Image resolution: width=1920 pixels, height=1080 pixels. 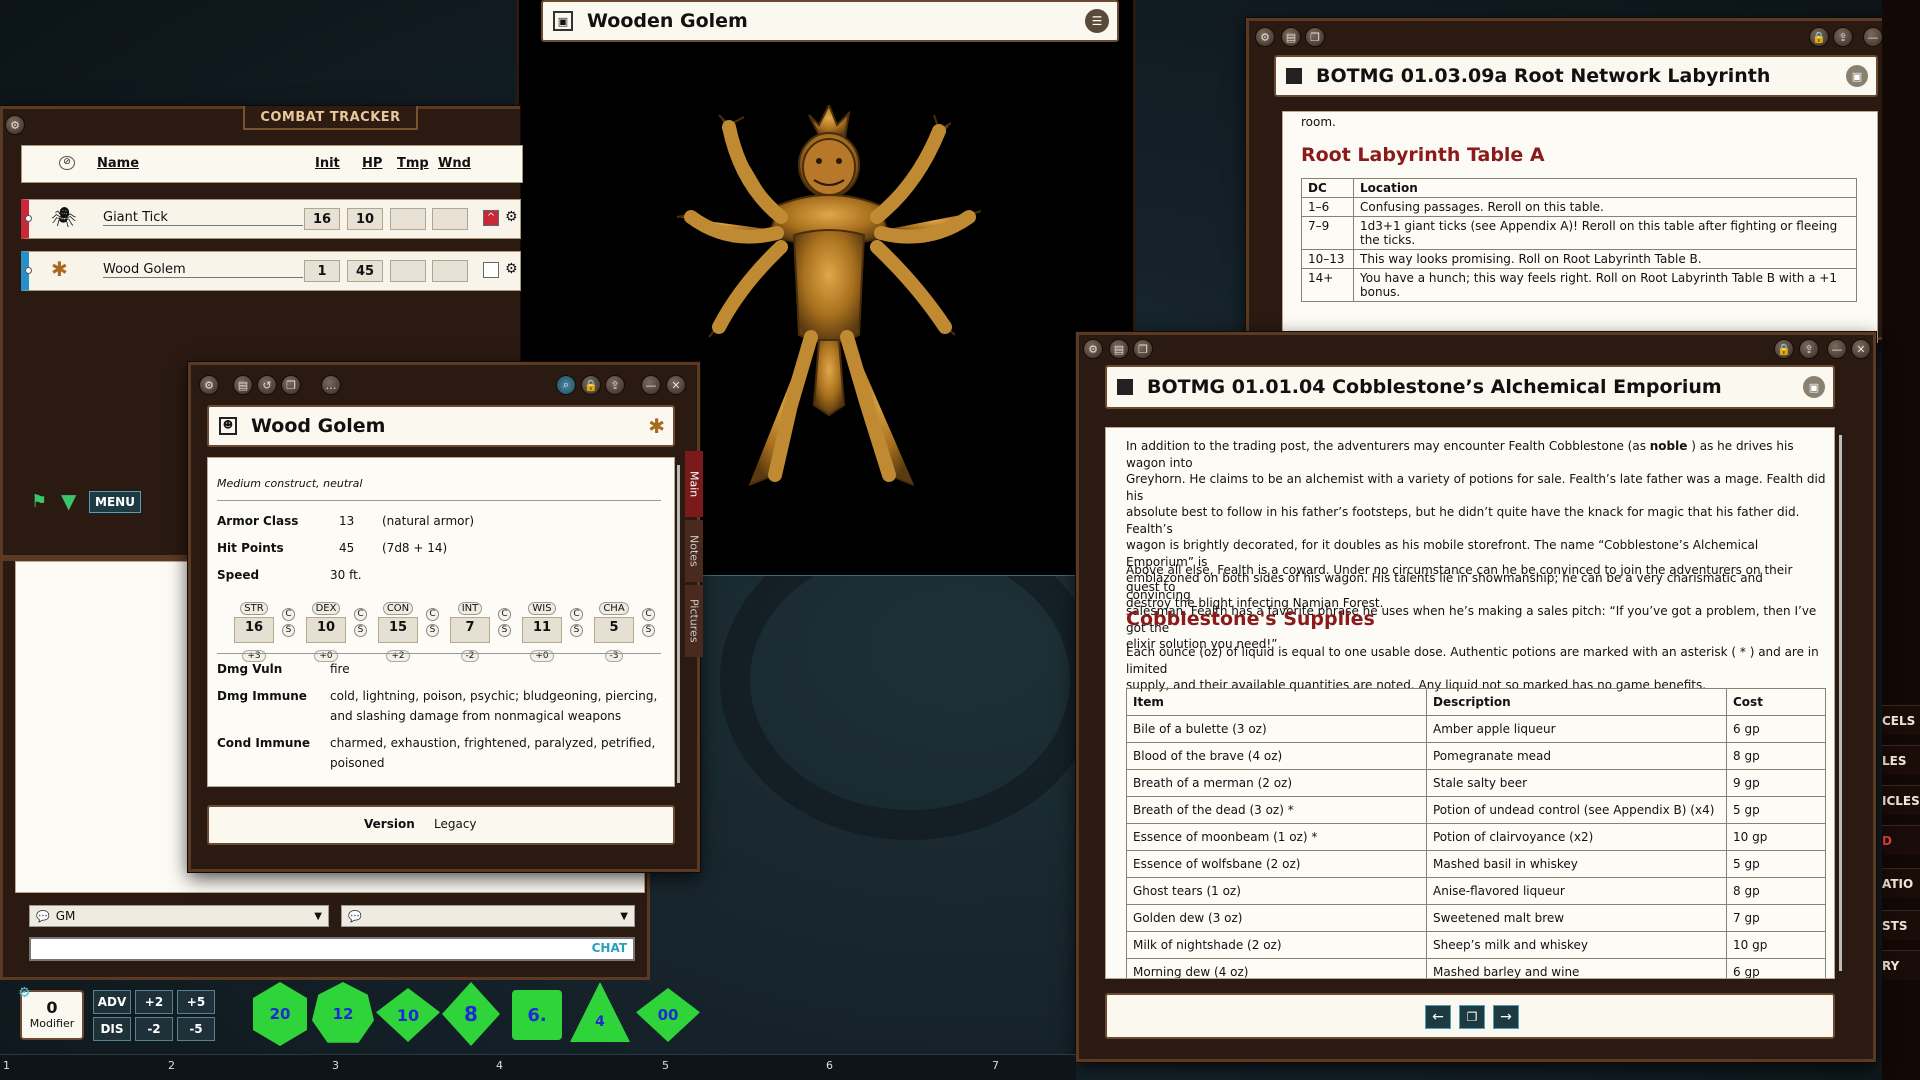 What do you see at coordinates (1814, 387) in the screenshot?
I see `emporium-link-icon: ▣` at bounding box center [1814, 387].